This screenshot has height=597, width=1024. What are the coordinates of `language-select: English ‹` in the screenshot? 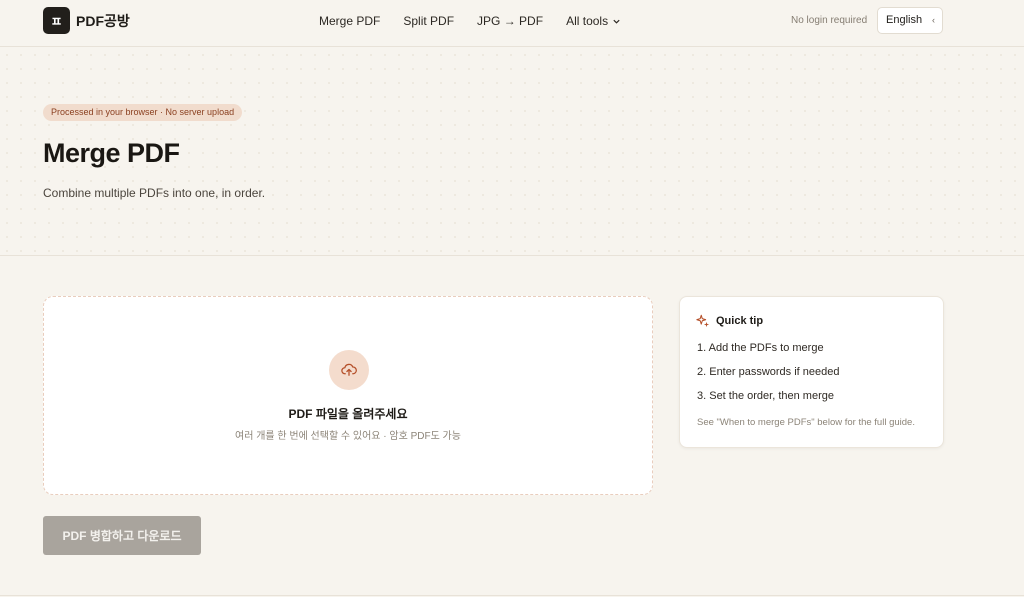 It's located at (910, 20).